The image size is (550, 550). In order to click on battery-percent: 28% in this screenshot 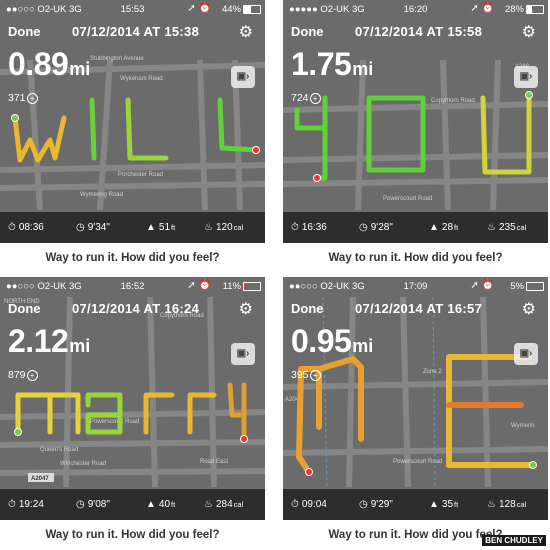, I will do `click(514, 9)`.